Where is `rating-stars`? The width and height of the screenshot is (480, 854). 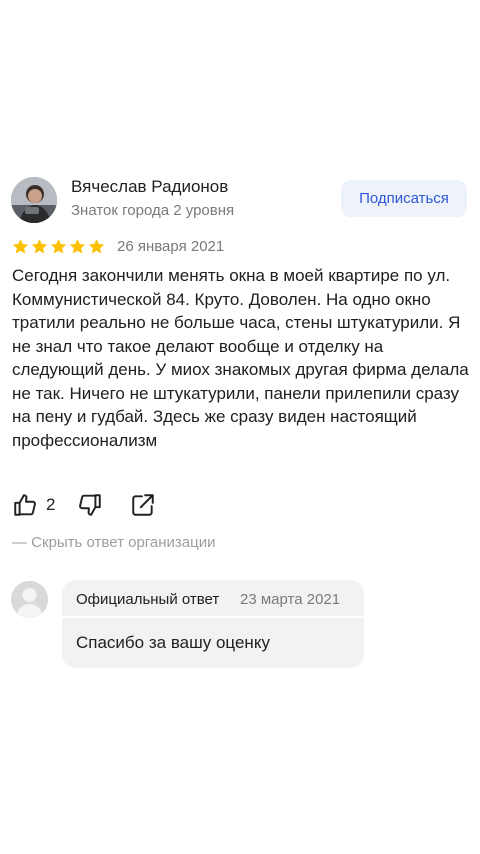
rating-stars is located at coordinates (58, 246).